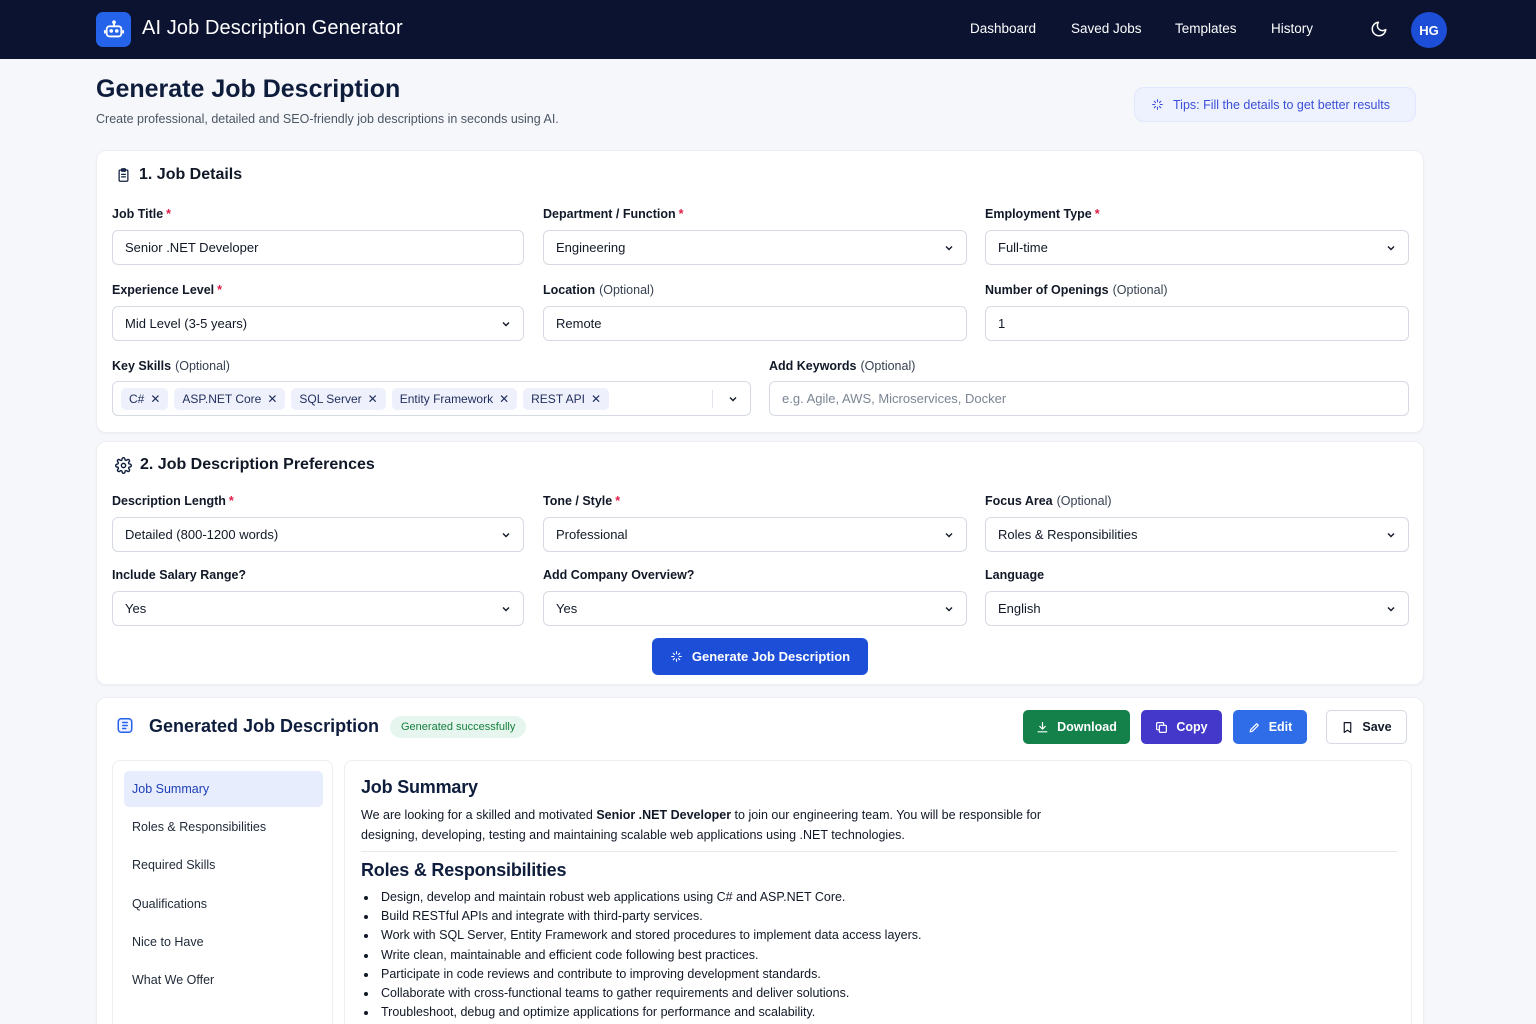 Image resolution: width=1536 pixels, height=1024 pixels. I want to click on nav-dashboard: Dashboard, so click(1003, 28).